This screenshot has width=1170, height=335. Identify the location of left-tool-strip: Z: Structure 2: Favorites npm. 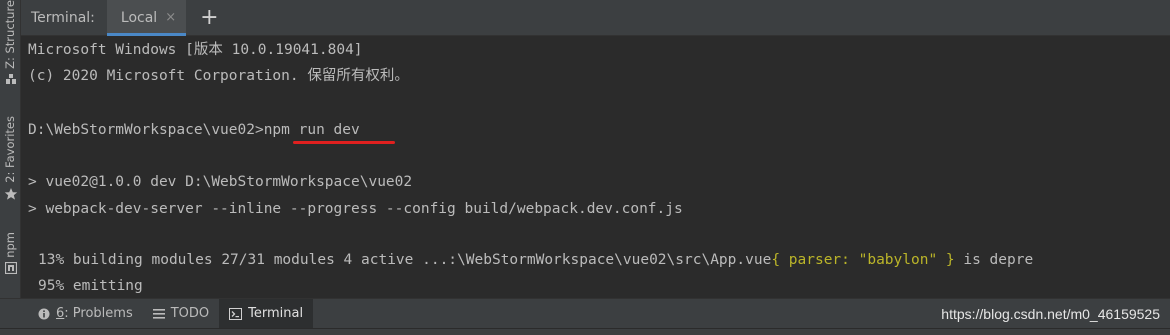
(10, 150).